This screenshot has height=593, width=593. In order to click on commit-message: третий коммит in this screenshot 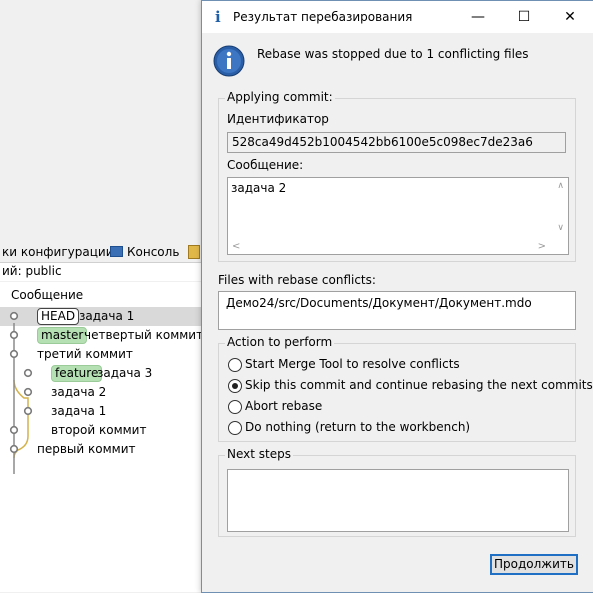, I will do `click(85, 354)`.